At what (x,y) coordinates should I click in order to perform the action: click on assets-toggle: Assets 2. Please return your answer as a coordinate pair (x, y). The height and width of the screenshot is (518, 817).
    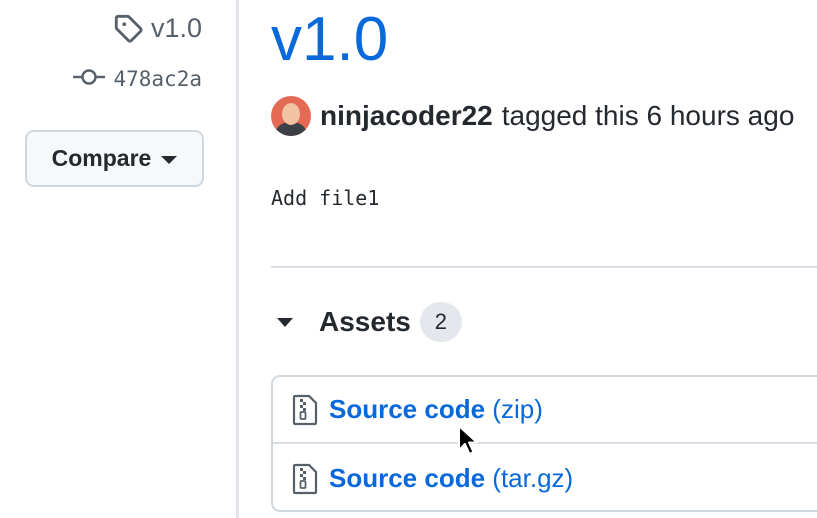
    Looking at the image, I should click on (369, 322).